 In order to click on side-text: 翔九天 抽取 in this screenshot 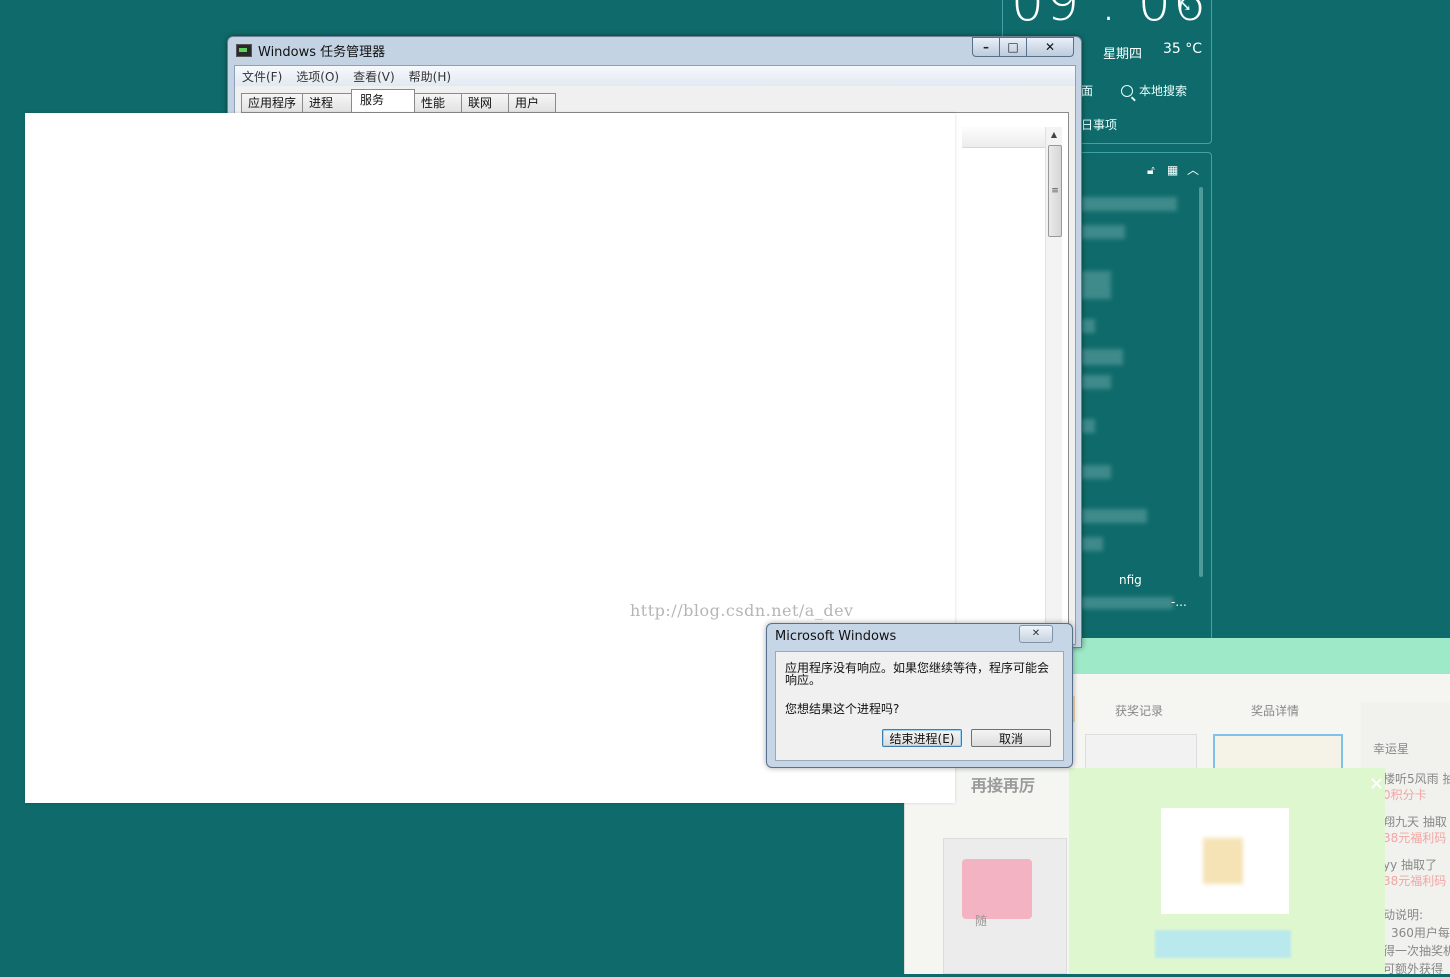, I will do `click(1415, 822)`.